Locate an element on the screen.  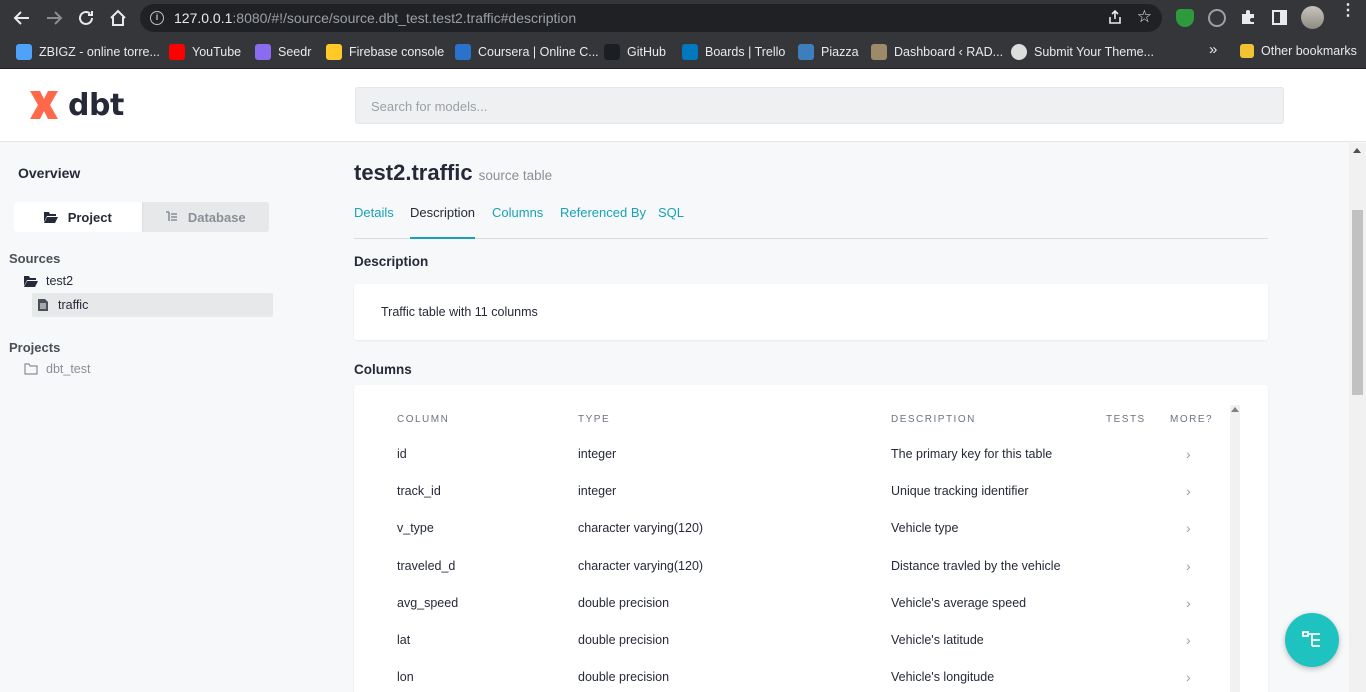
database-tab: Database is located at coordinates (206, 217).